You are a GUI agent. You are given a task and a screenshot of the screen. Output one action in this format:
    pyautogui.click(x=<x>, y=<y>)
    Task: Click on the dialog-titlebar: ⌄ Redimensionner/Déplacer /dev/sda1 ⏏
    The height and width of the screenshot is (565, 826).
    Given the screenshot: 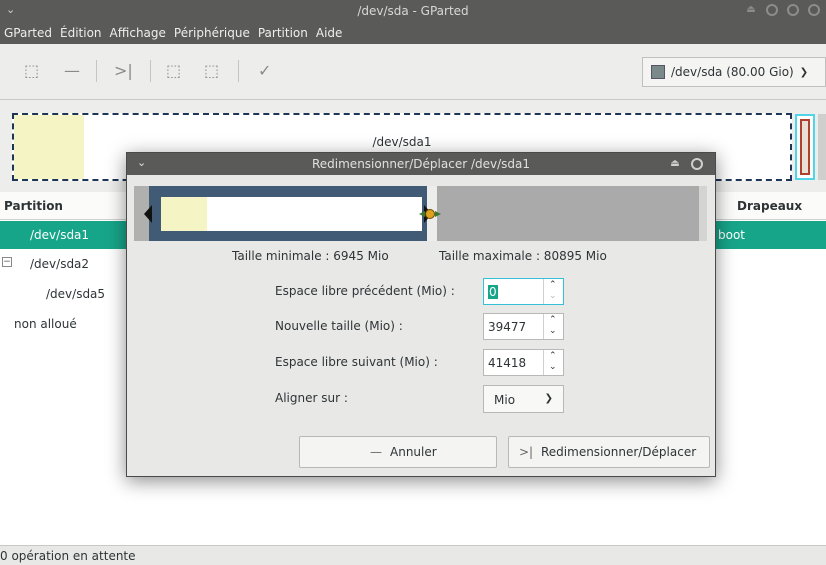 What is the action you would take?
    pyautogui.click(x=421, y=164)
    